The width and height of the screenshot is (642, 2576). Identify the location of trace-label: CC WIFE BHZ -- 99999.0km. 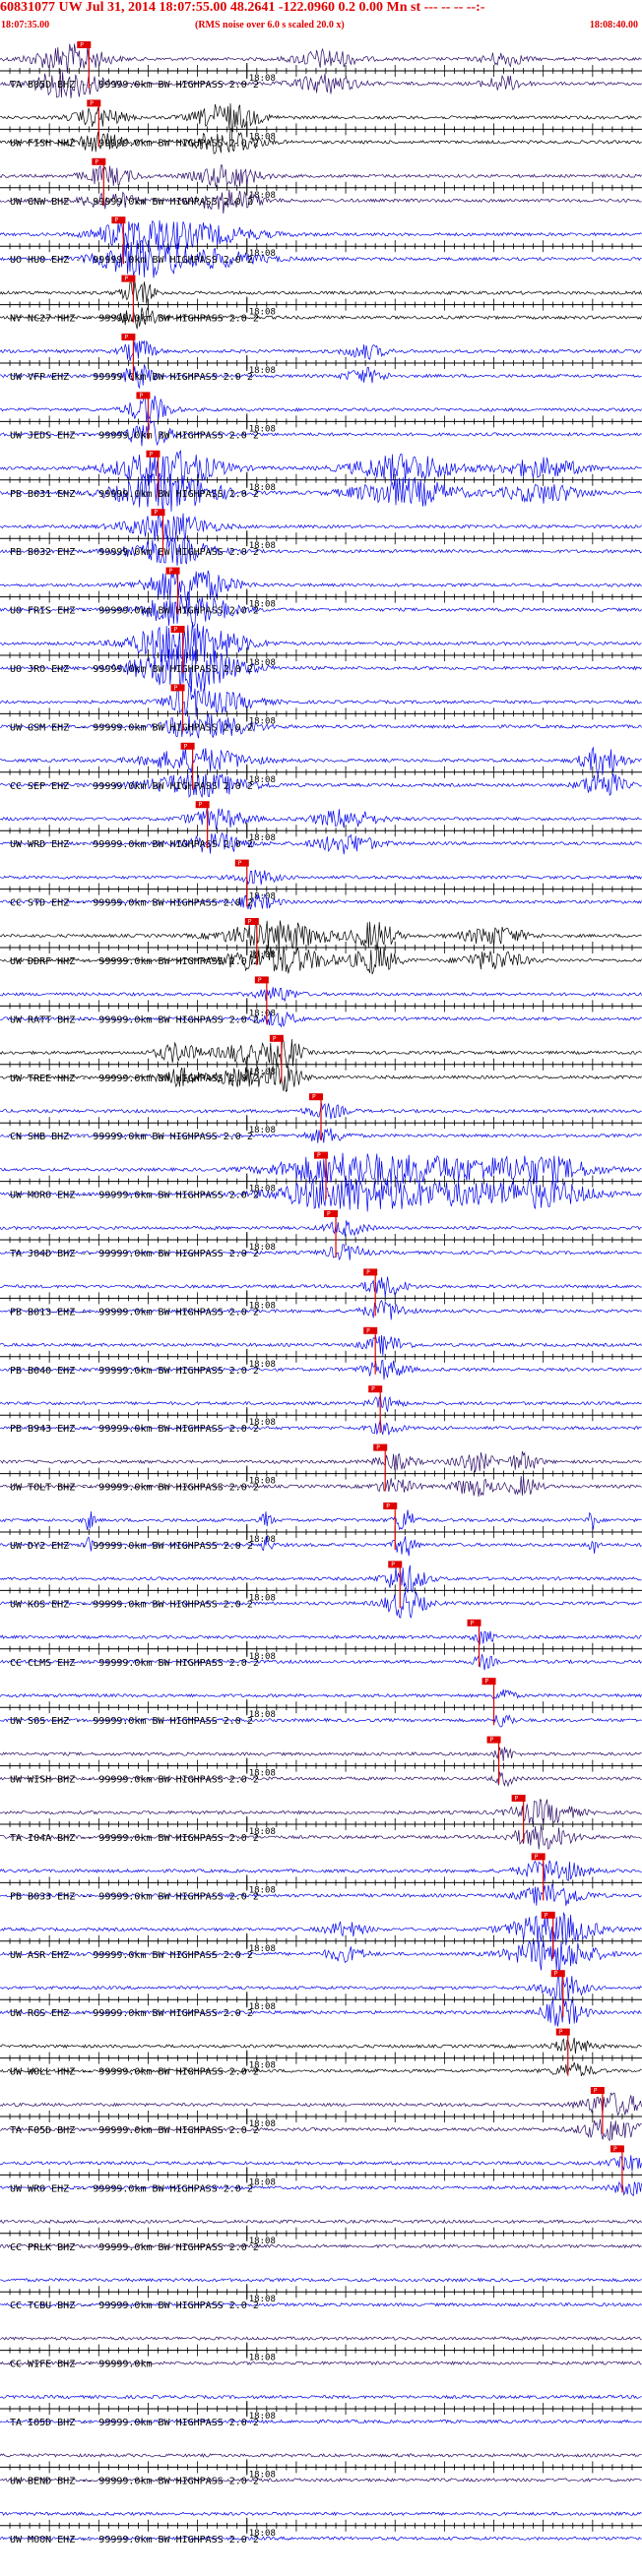
(81, 2365).